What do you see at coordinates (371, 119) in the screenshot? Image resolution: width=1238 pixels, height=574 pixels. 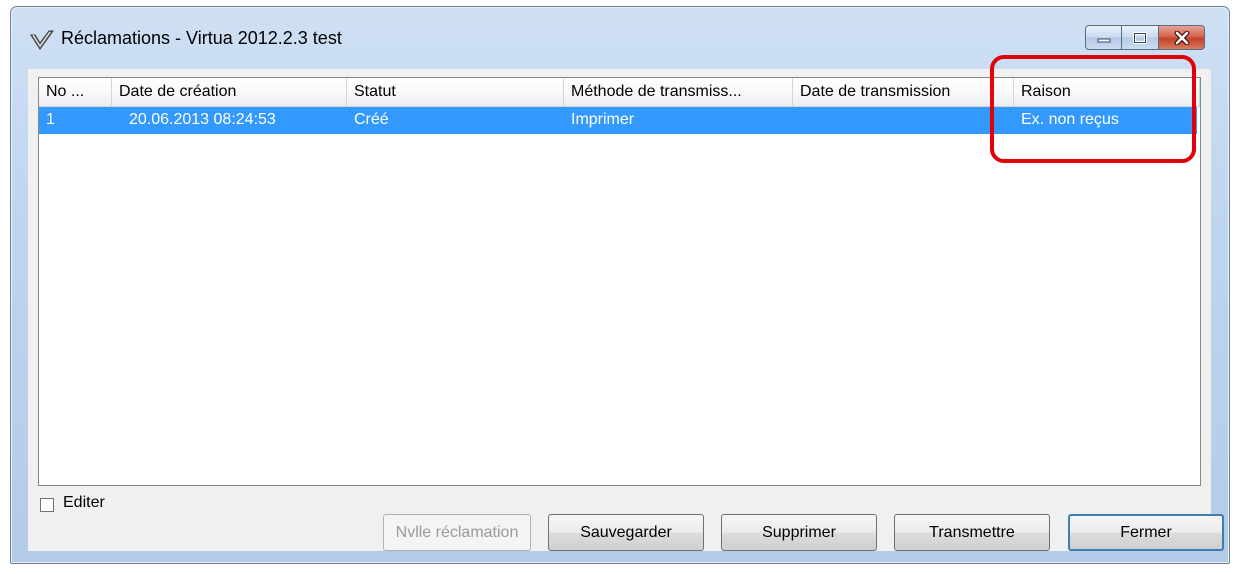 I see `cell-statut: Créé` at bounding box center [371, 119].